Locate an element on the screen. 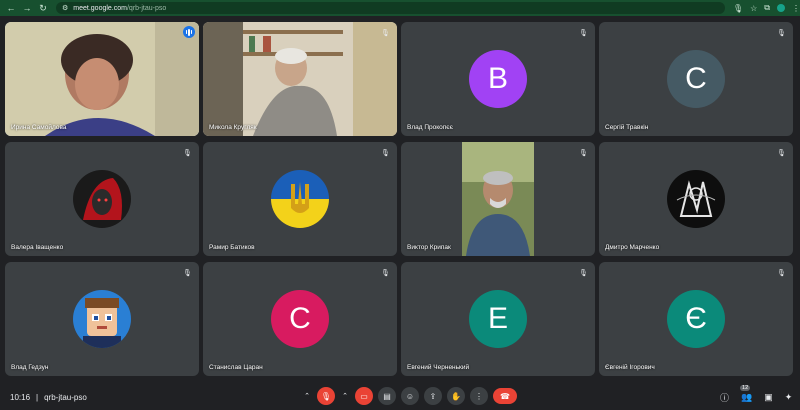 This screenshot has width=800, height=410. address-bar: ⚙ meet.google.com/qrb-jtau-pso is located at coordinates (390, 8).